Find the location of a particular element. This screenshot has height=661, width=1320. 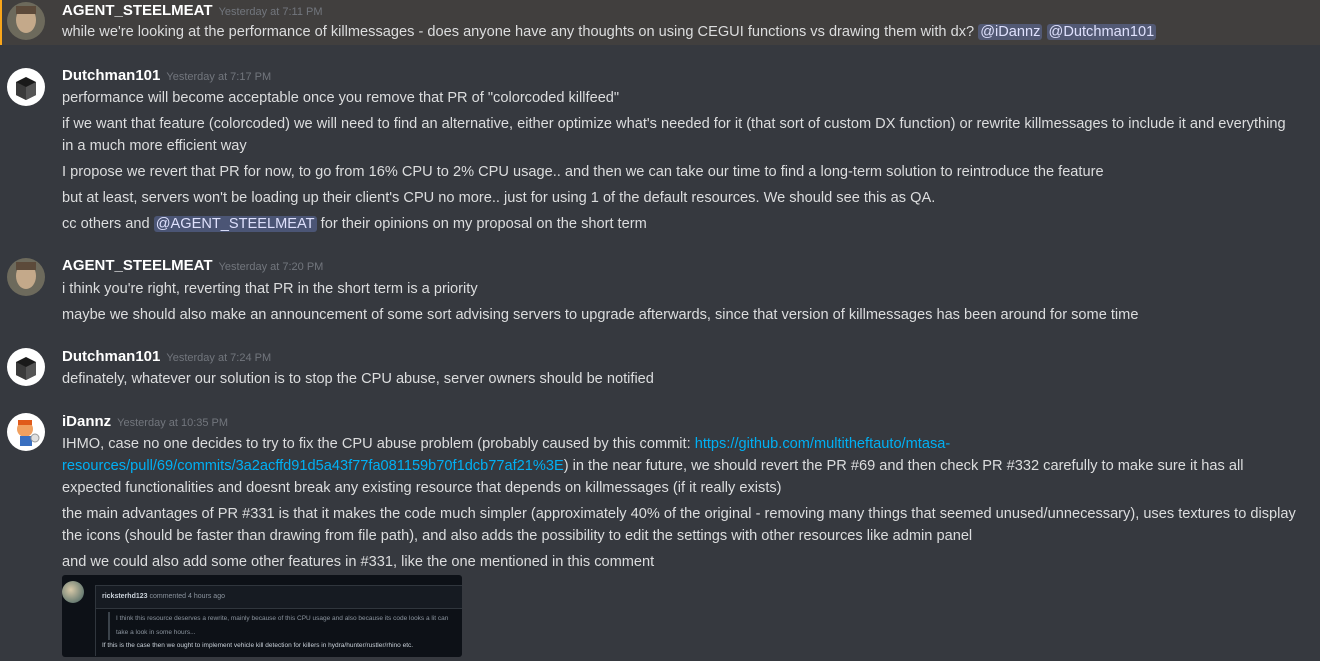

timestamp: Yesterday at 7:17 PM is located at coordinates (219, 77).